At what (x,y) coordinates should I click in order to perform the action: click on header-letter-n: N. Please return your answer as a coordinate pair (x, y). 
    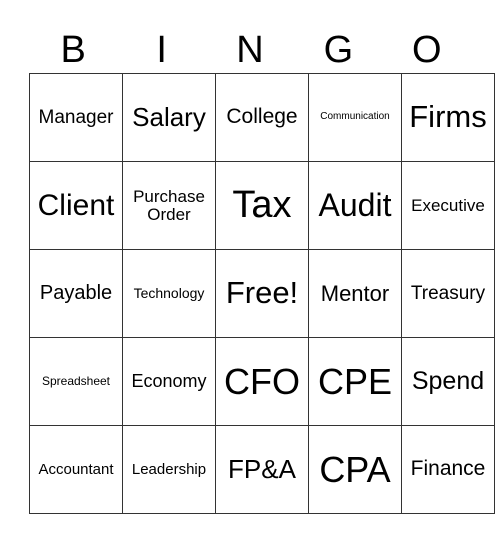
    Looking at the image, I should click on (250, 50).